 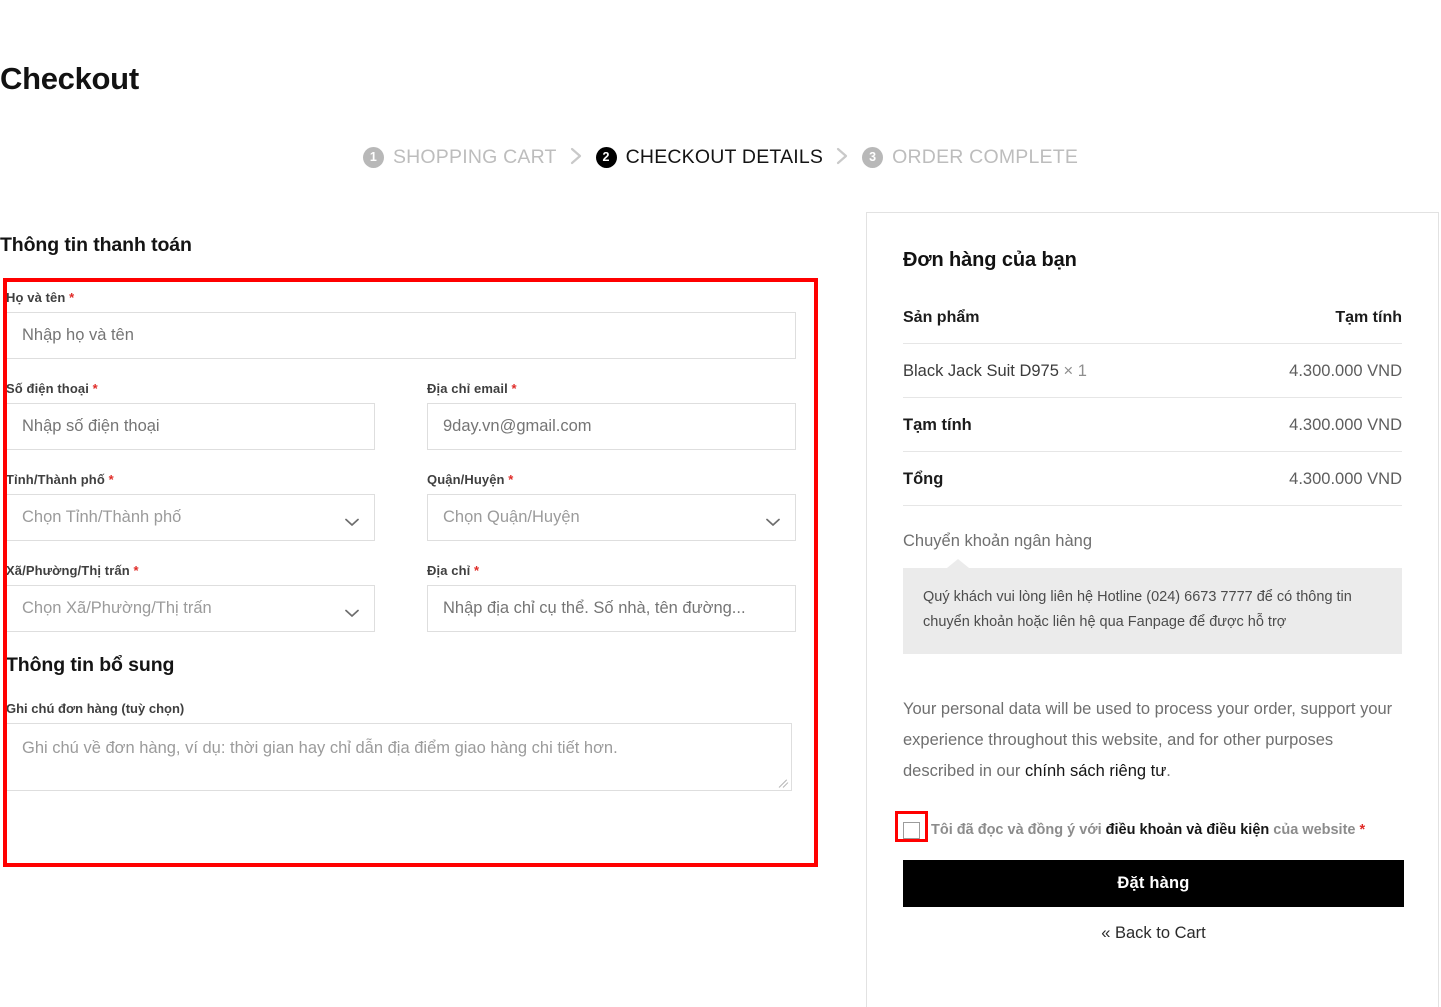 What do you see at coordinates (1368, 317) in the screenshot?
I see `column-header-subtotal: Tạm tính` at bounding box center [1368, 317].